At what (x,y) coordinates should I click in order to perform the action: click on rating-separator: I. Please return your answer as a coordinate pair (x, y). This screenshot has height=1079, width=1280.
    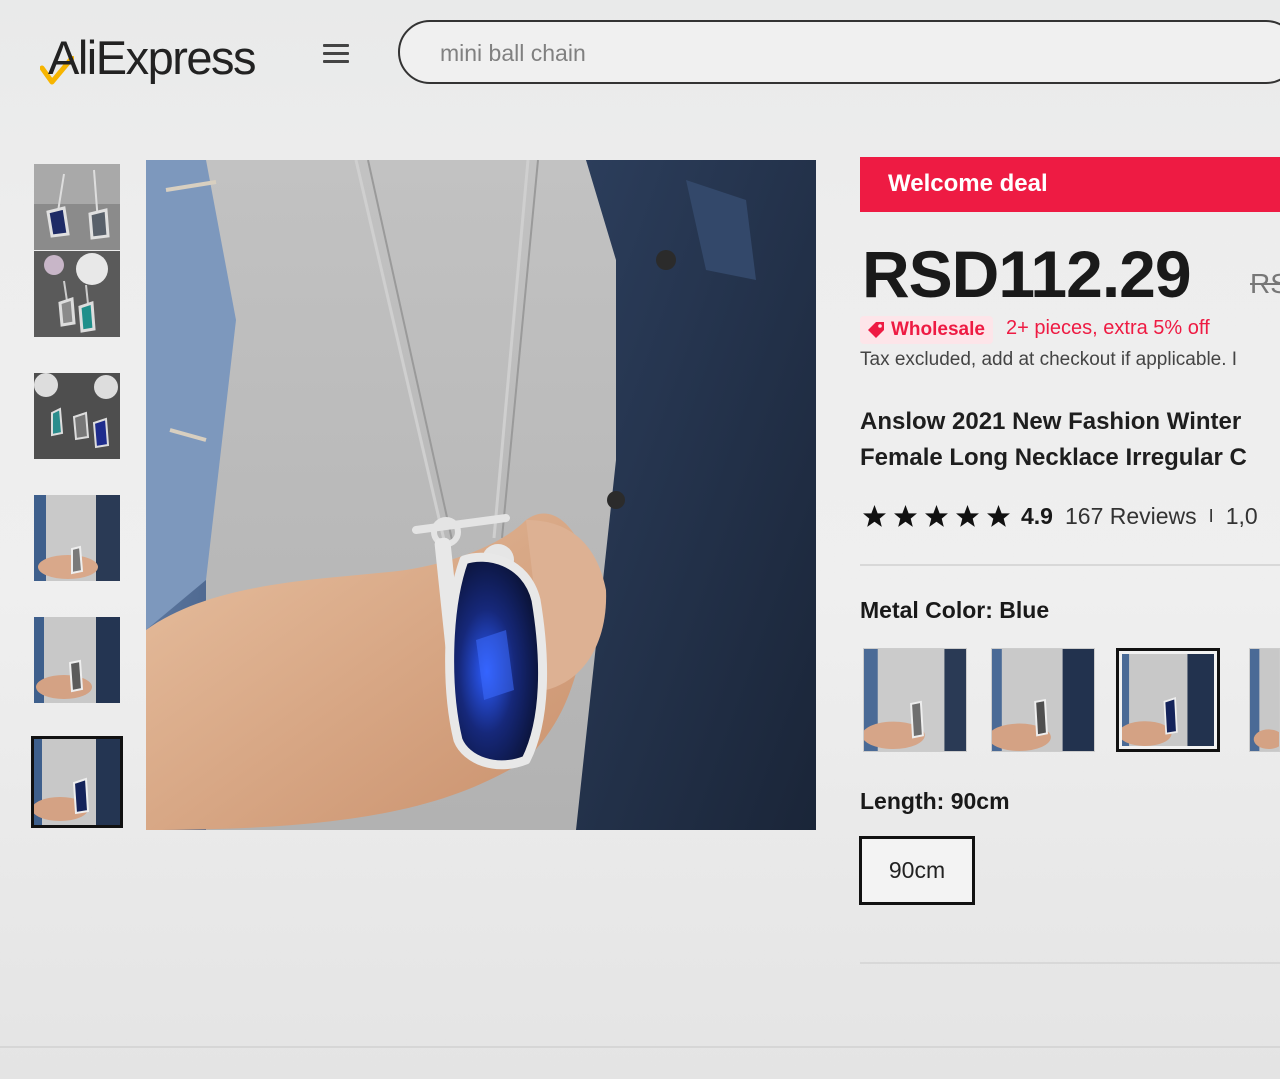
    Looking at the image, I should click on (1211, 516).